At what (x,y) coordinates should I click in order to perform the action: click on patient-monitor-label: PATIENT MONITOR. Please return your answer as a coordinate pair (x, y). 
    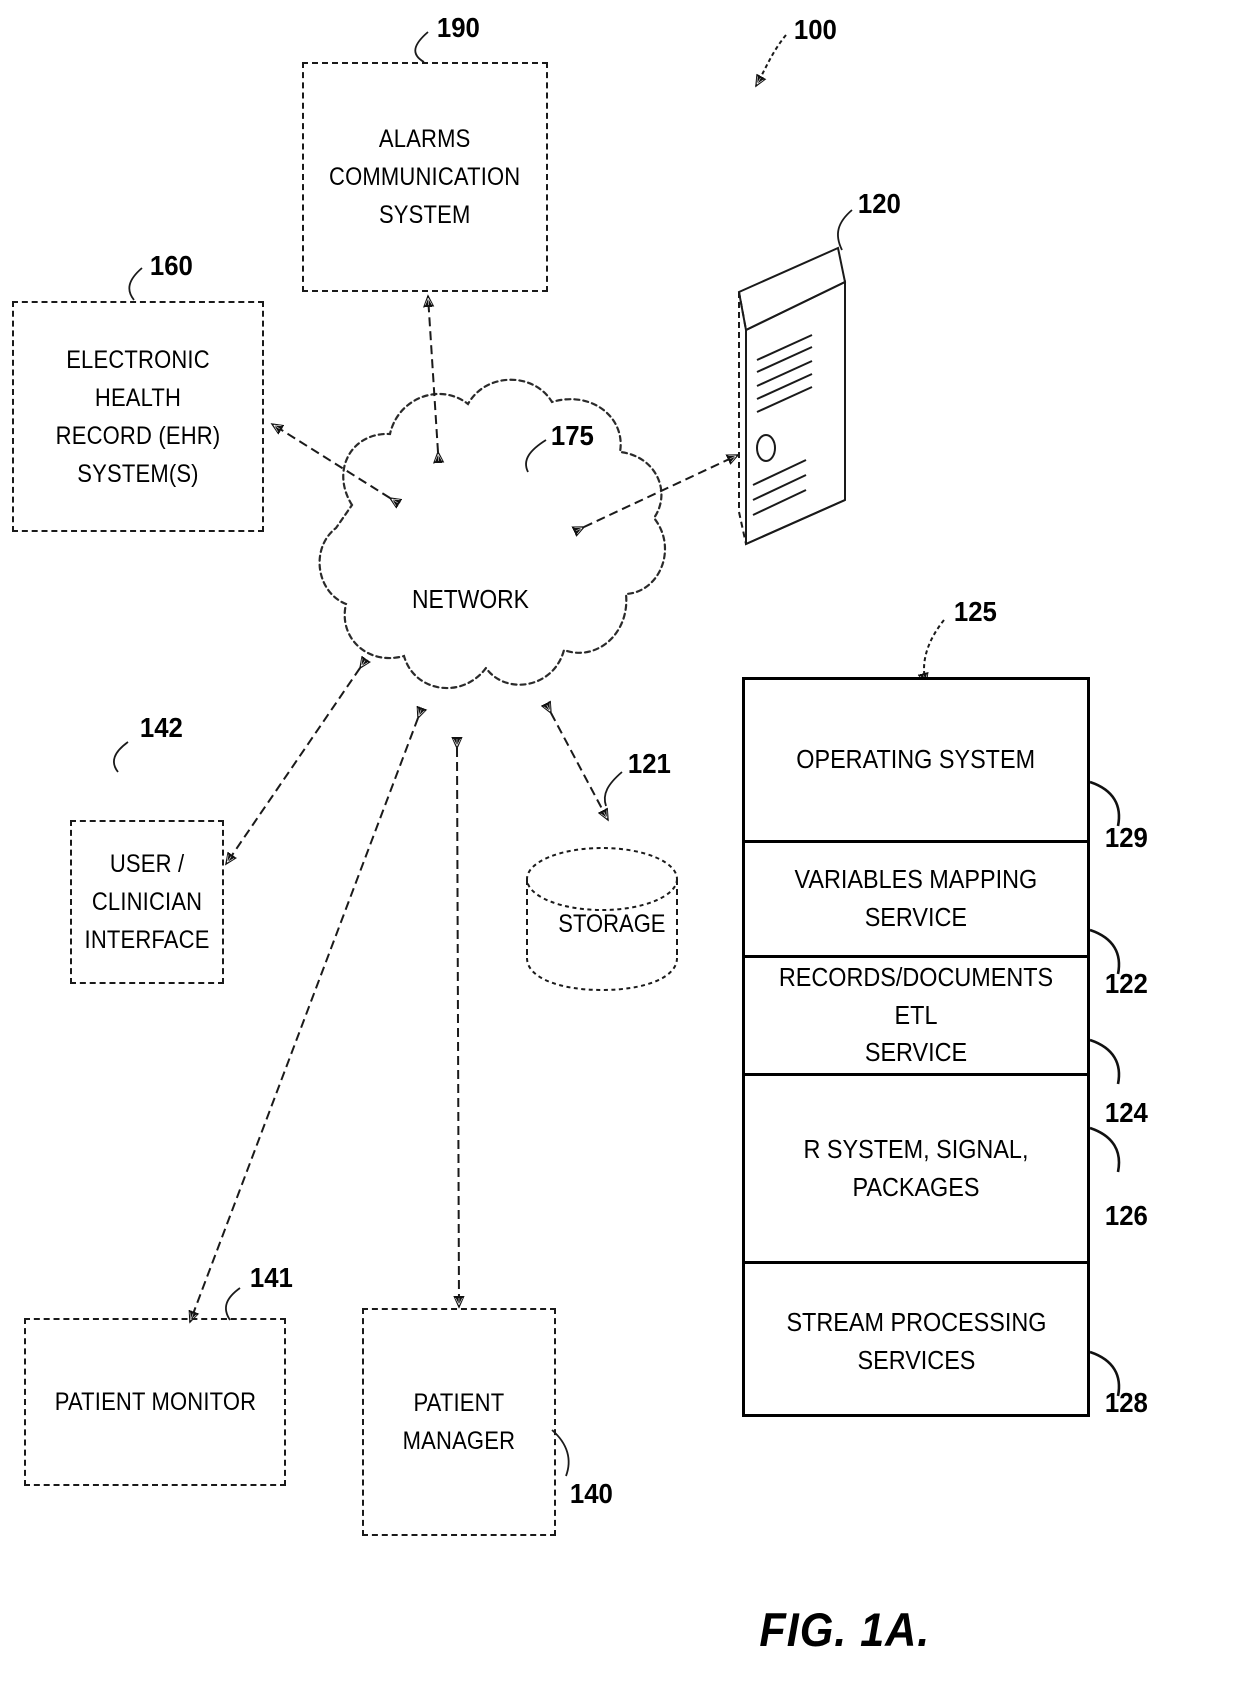
    Looking at the image, I should click on (155, 1402).